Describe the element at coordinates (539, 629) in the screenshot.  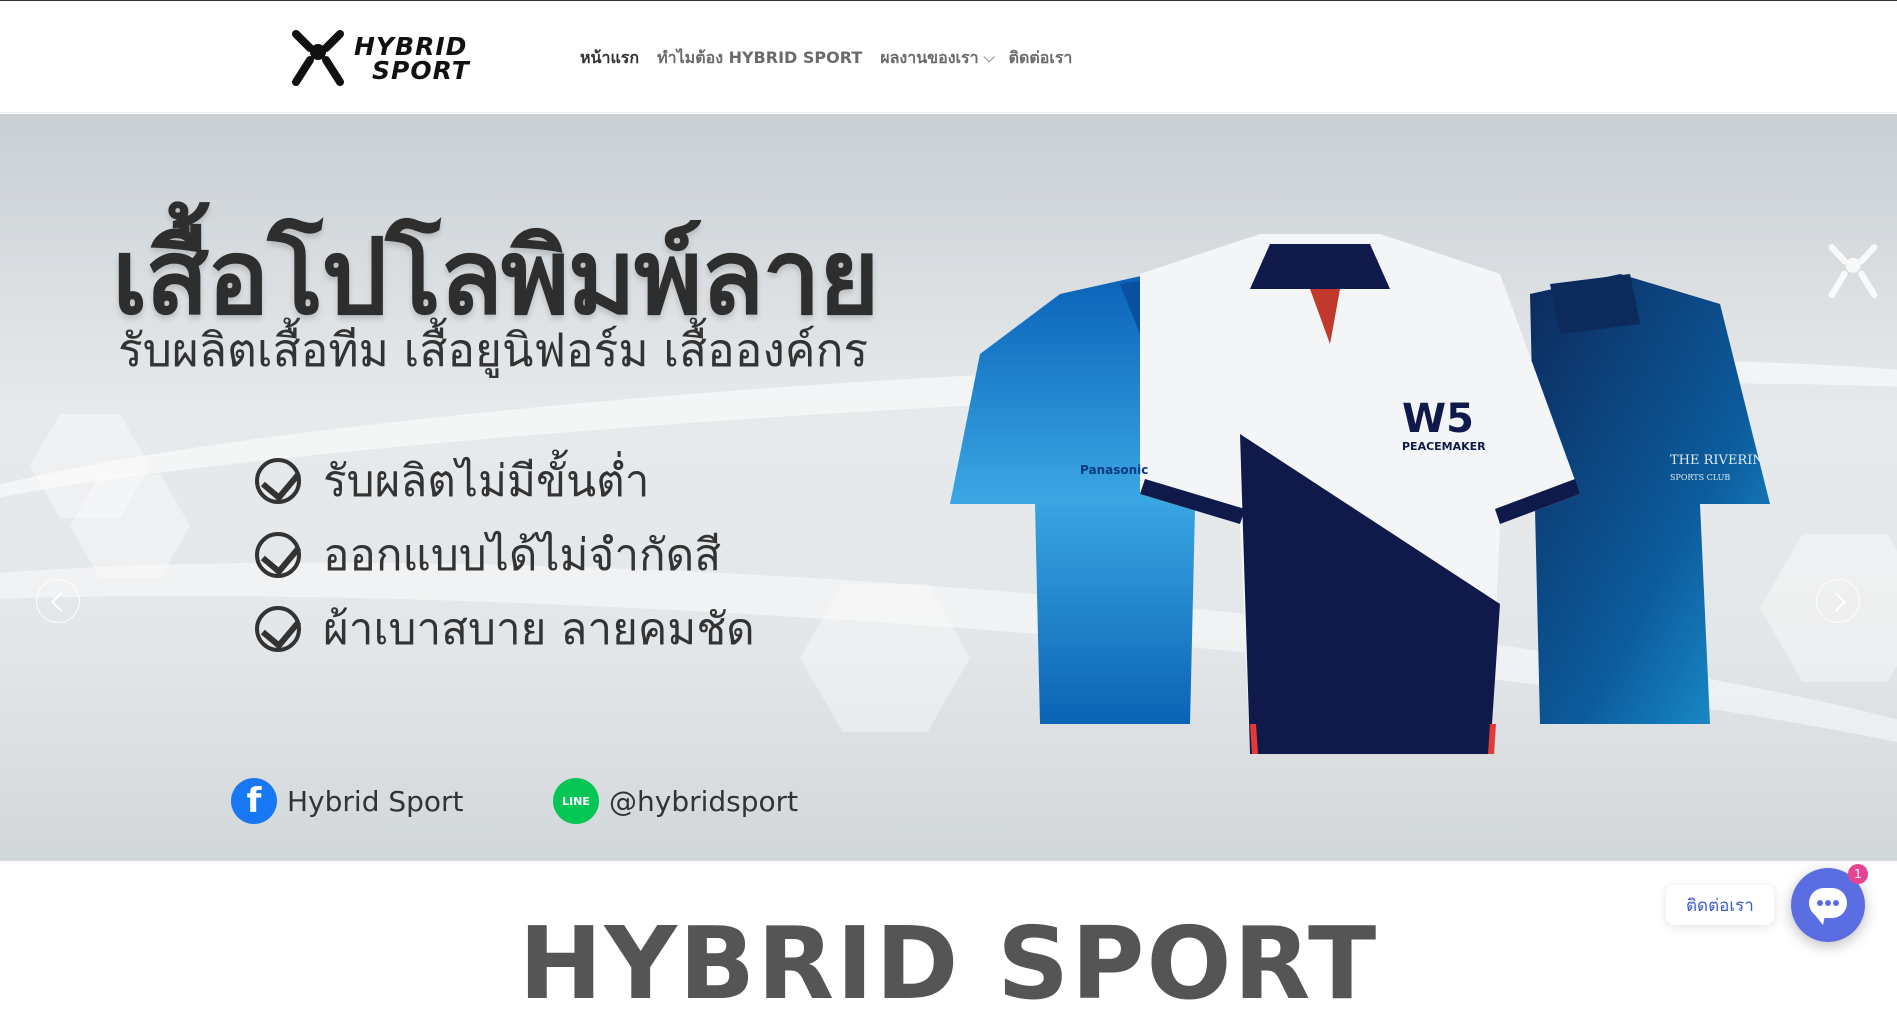
I see `feature-text: ผ้าเบาสบาย ลายคมชัด` at that location.